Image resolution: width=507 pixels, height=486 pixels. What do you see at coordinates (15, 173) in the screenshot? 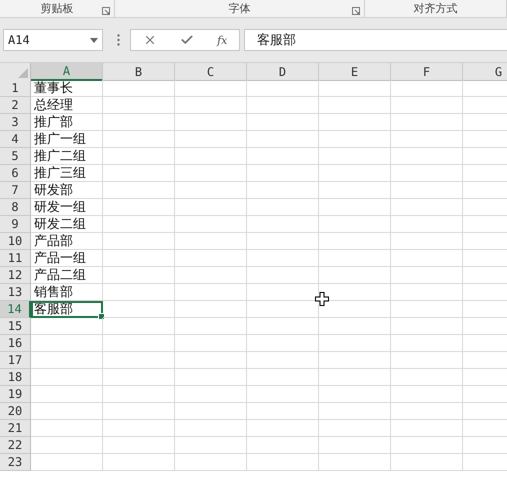
I see `row-header: 6` at bounding box center [15, 173].